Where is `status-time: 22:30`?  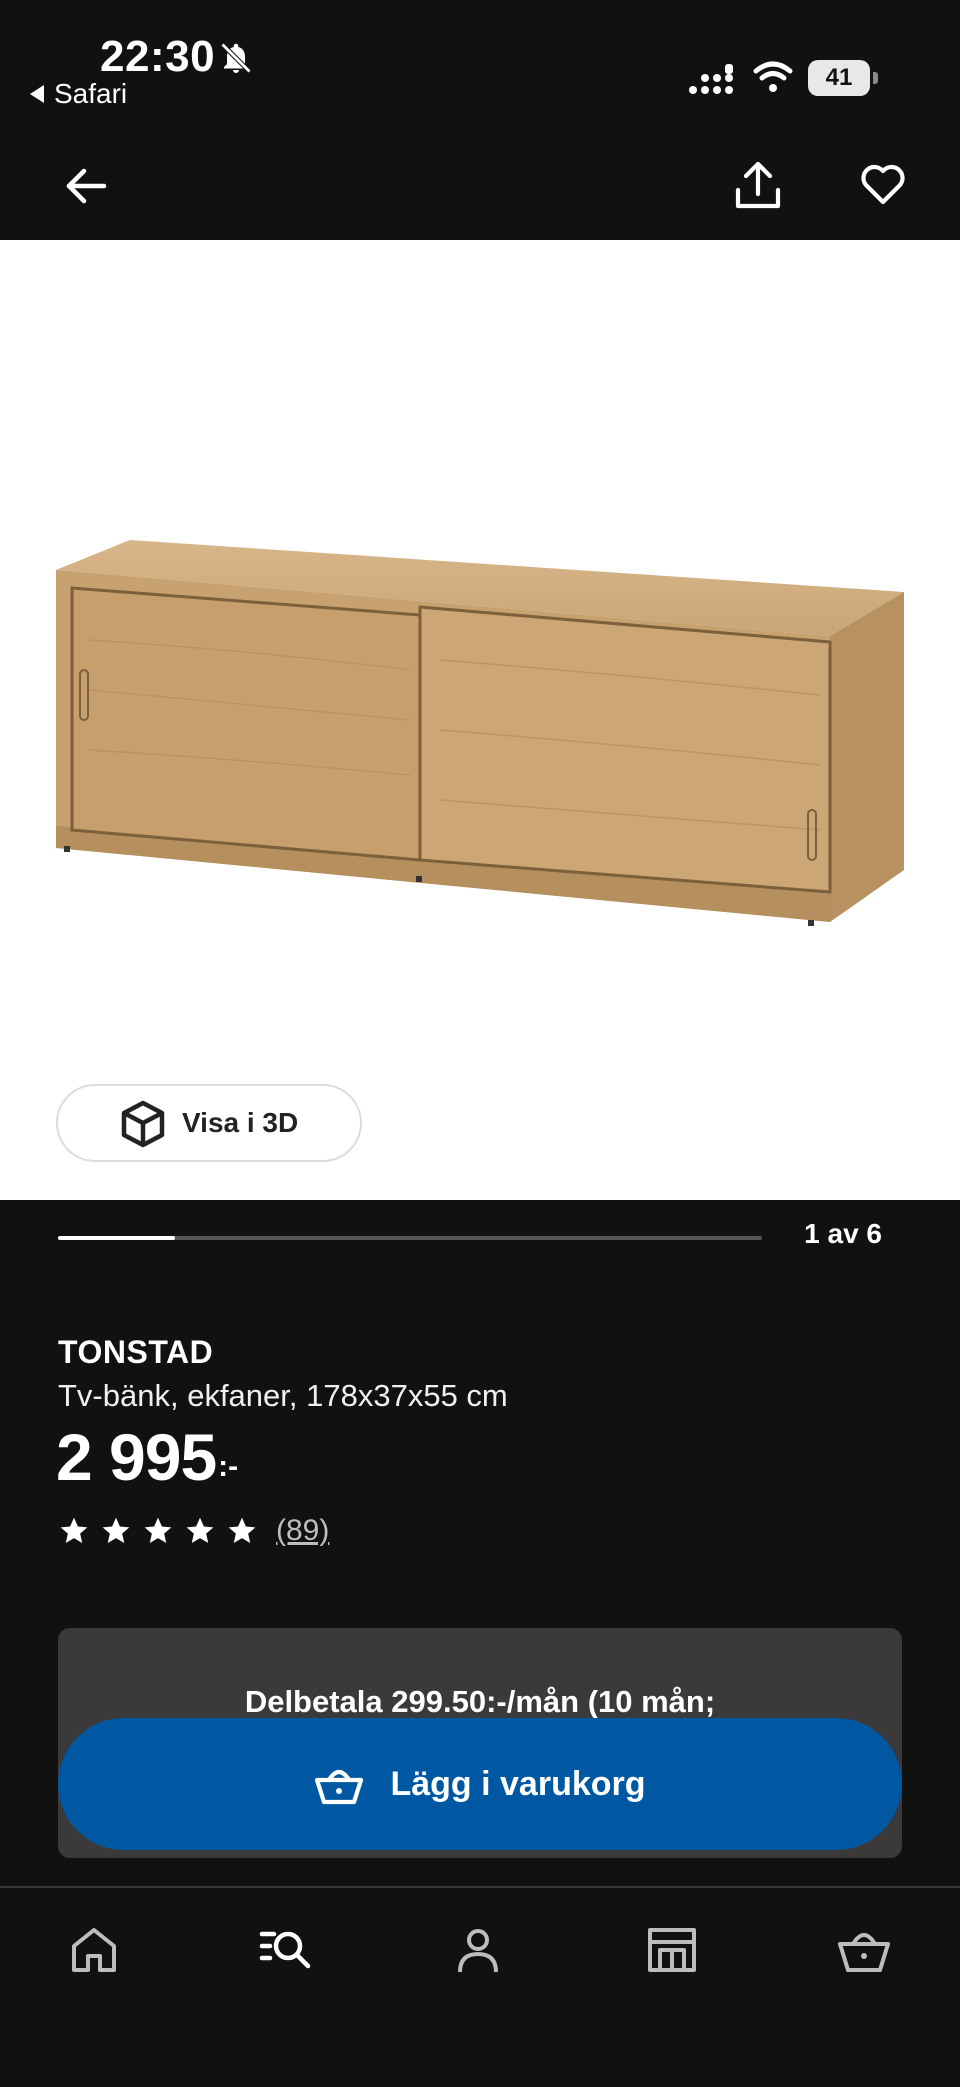
status-time: 22:30 is located at coordinates (158, 56).